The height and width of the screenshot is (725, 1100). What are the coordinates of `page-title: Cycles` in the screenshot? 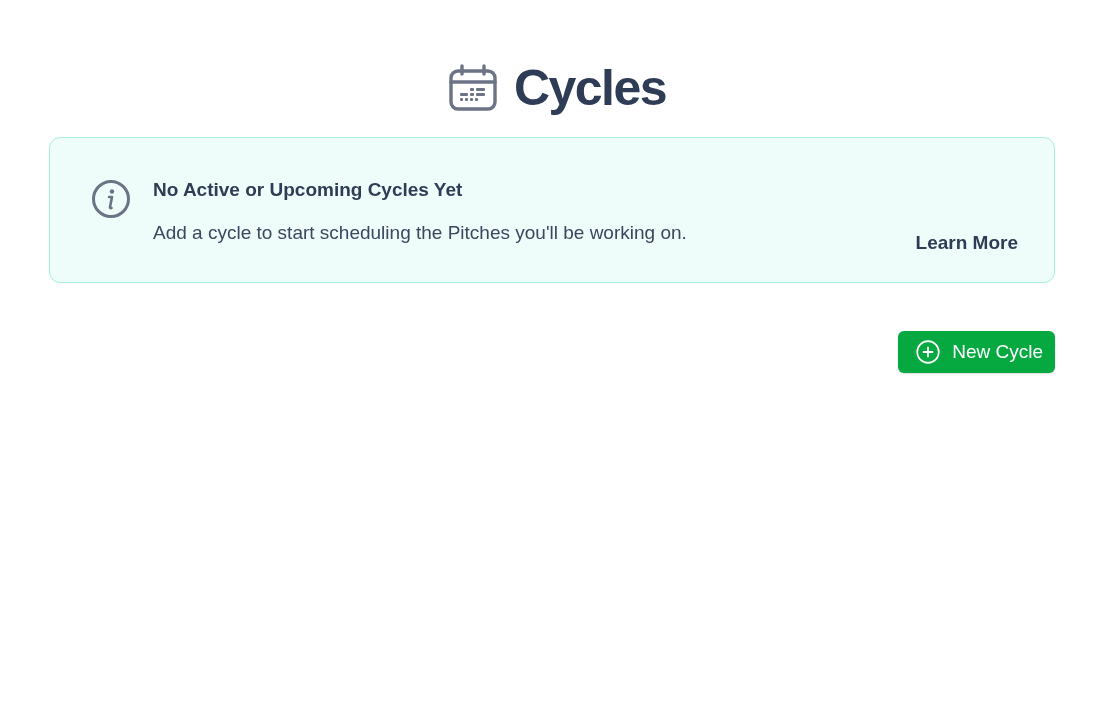 It's located at (590, 88).